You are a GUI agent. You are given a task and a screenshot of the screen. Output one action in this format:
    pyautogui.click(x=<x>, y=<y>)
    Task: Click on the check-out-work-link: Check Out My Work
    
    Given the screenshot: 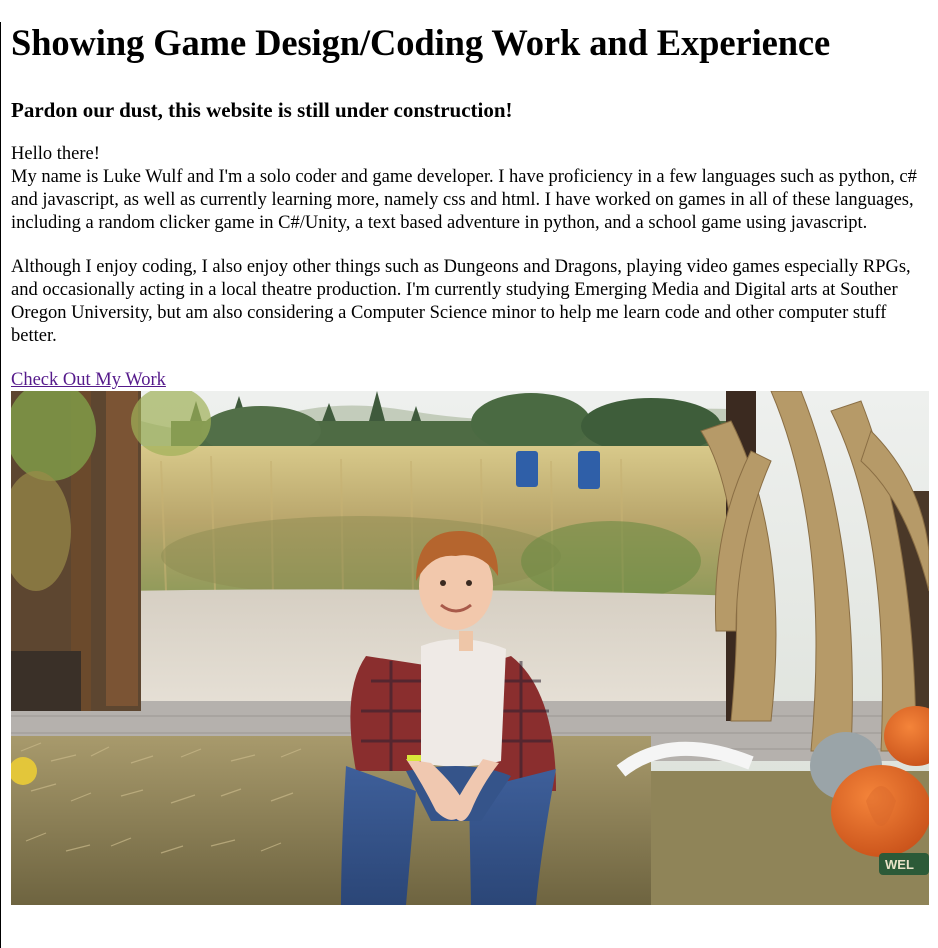 What is the action you would take?
    pyautogui.click(x=88, y=380)
    